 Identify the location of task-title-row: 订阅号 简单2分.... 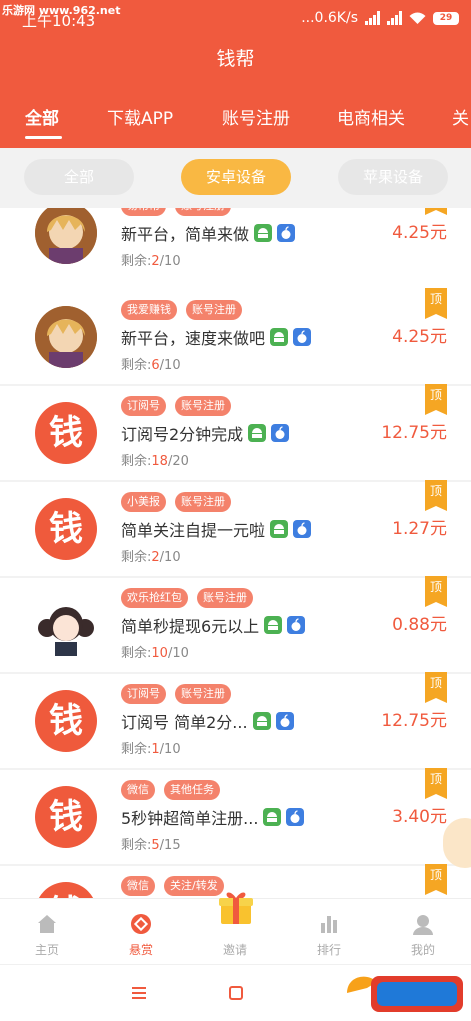
(207, 721).